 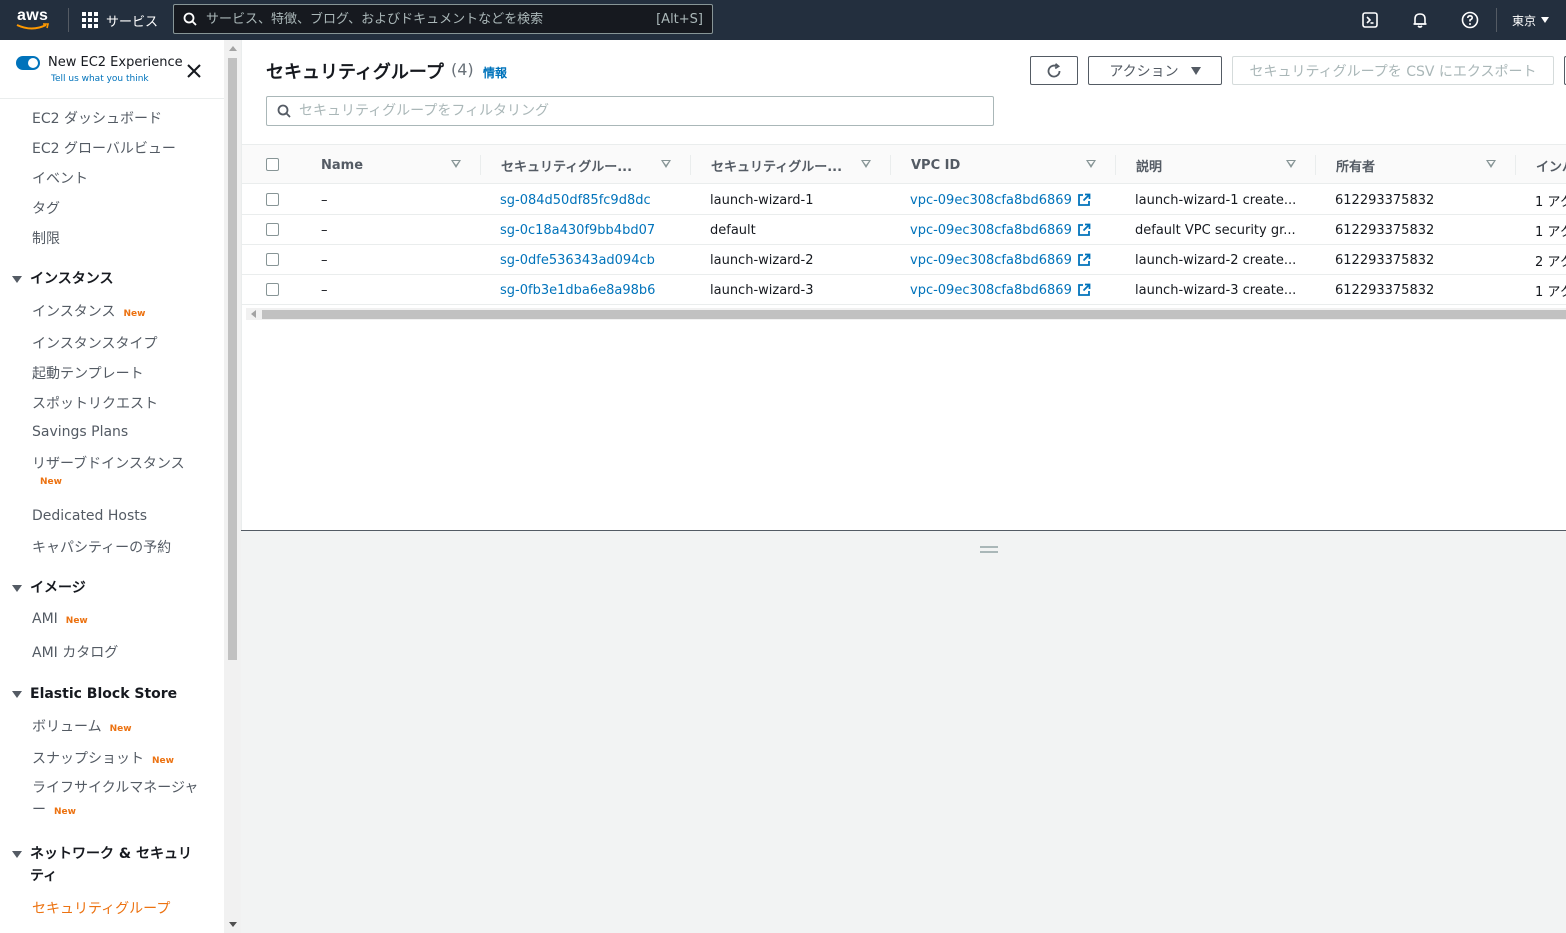 What do you see at coordinates (986, 165) in the screenshot?
I see `column-header-vpc-id: VPC ID` at bounding box center [986, 165].